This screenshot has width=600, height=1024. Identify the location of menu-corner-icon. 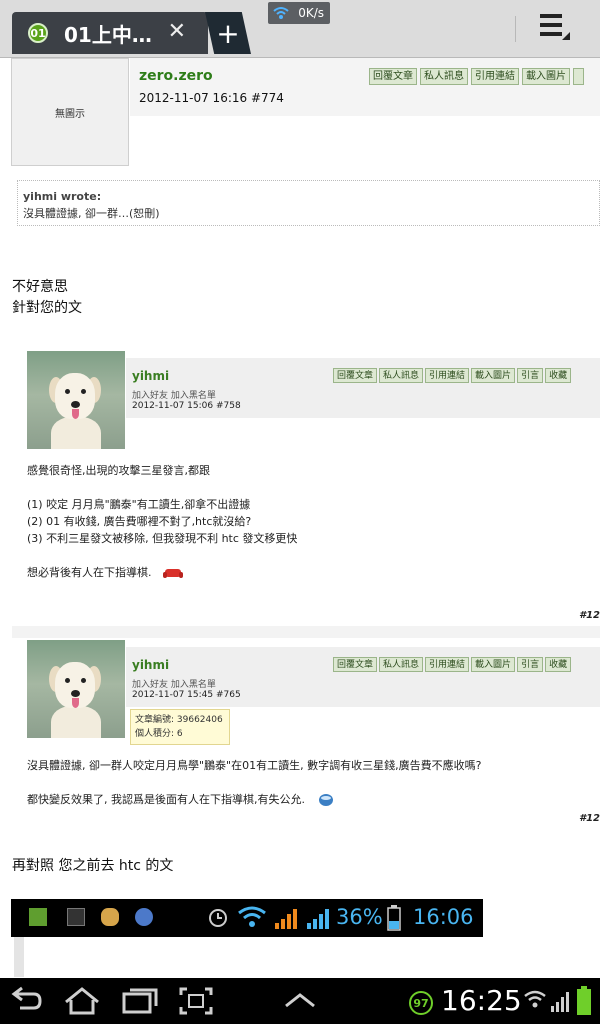
(566, 36).